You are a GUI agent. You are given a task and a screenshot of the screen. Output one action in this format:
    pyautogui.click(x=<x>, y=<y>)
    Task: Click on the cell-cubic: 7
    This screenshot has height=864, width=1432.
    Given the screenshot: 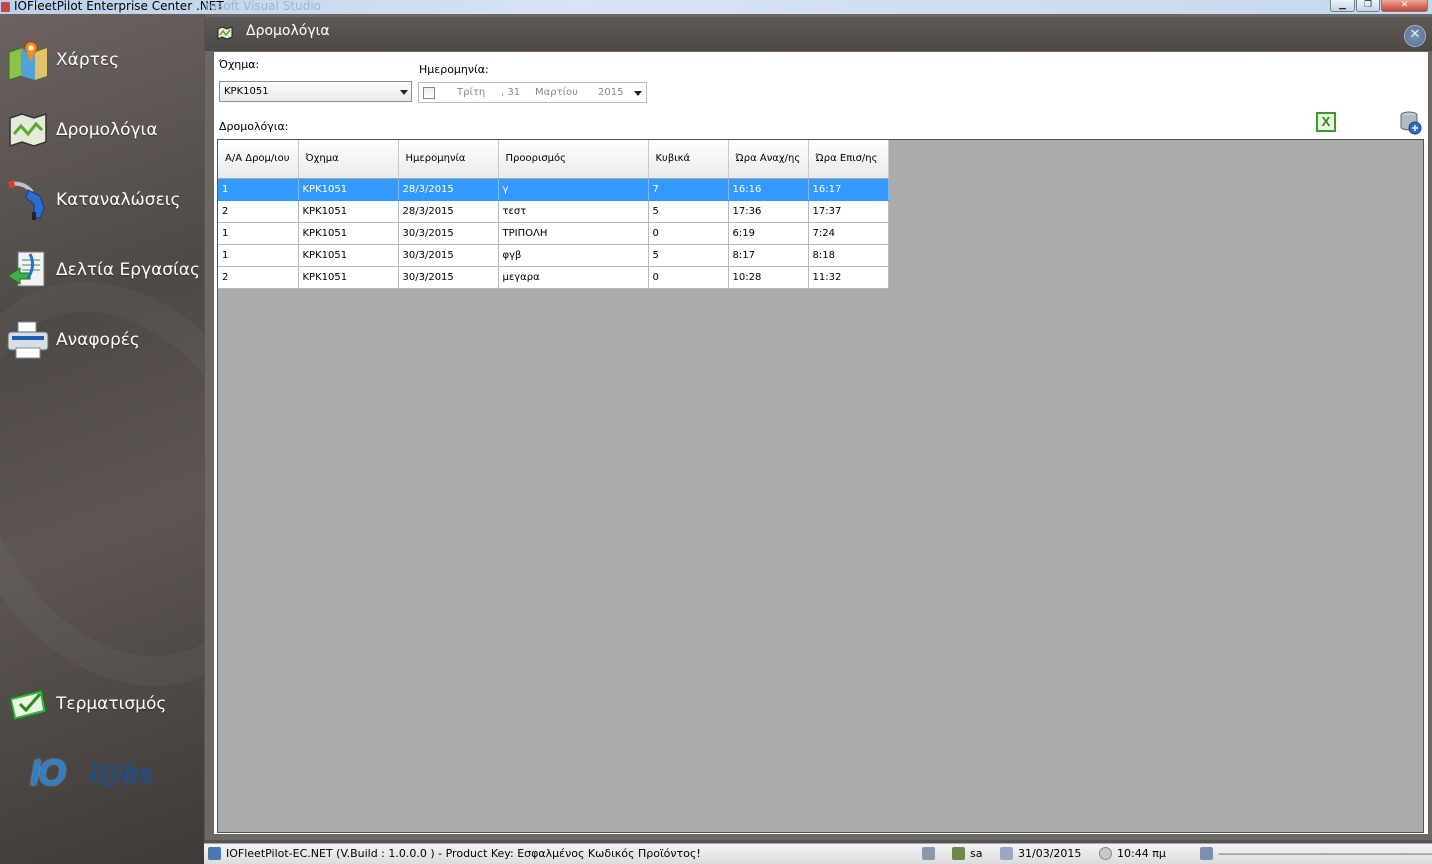 What is the action you would take?
    pyautogui.click(x=688, y=189)
    